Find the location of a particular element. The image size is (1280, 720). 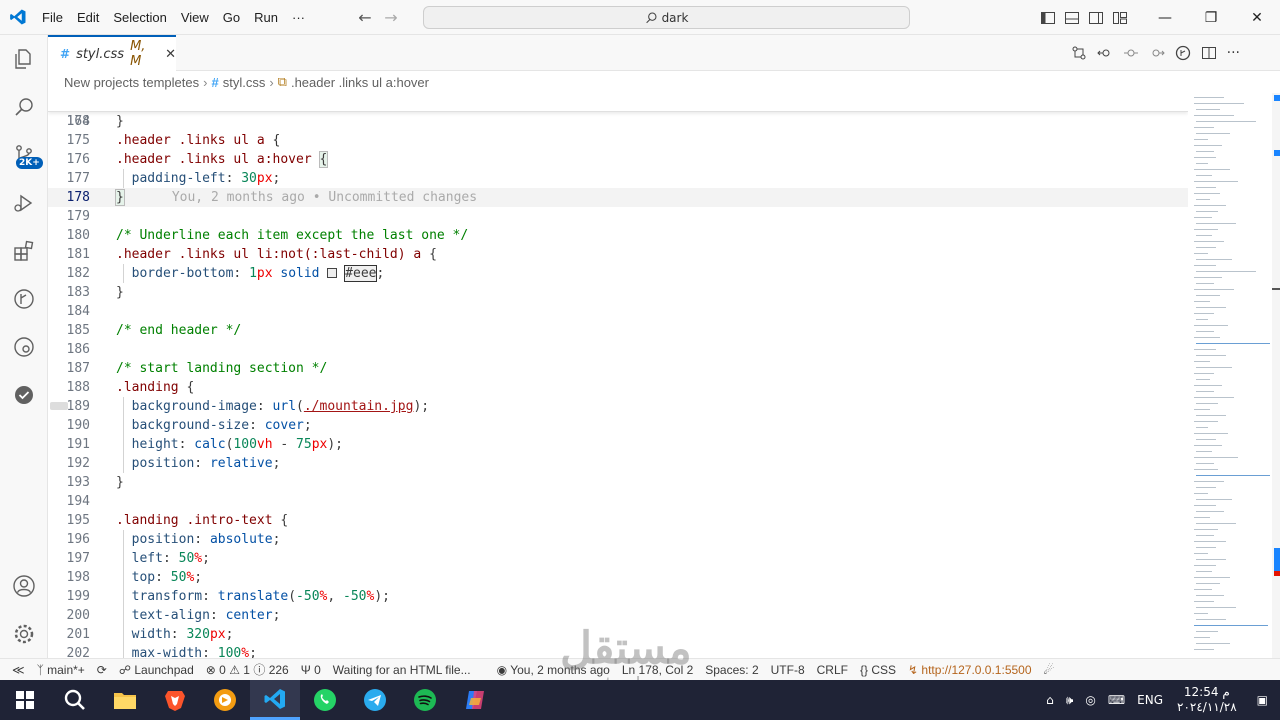

branch-indicator: ᛉ main*+ is located at coordinates (61, 670).